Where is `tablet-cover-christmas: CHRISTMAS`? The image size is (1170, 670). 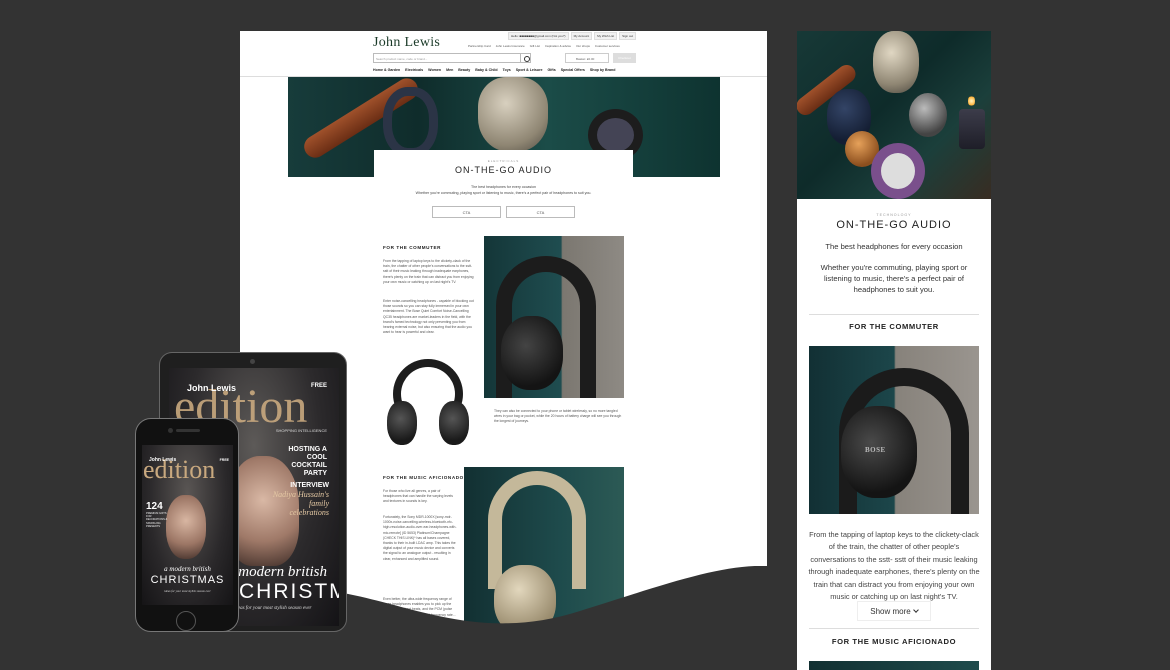
tablet-cover-christmas: CHRISTMAS is located at coordinates (289, 591).